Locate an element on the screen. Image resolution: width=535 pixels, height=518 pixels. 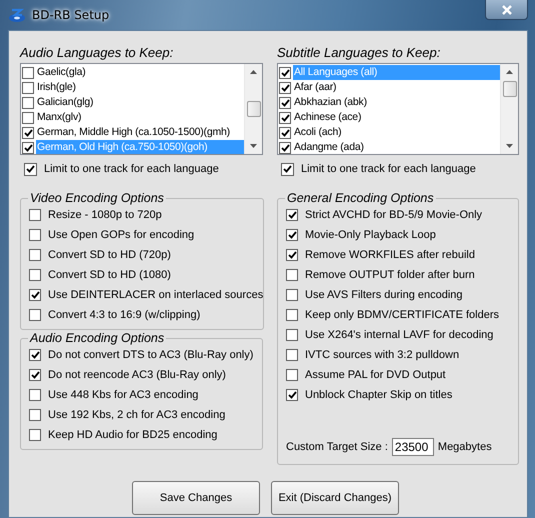
checkbox-label: IVTC sources with 3:2 pulldown is located at coordinates (382, 355).